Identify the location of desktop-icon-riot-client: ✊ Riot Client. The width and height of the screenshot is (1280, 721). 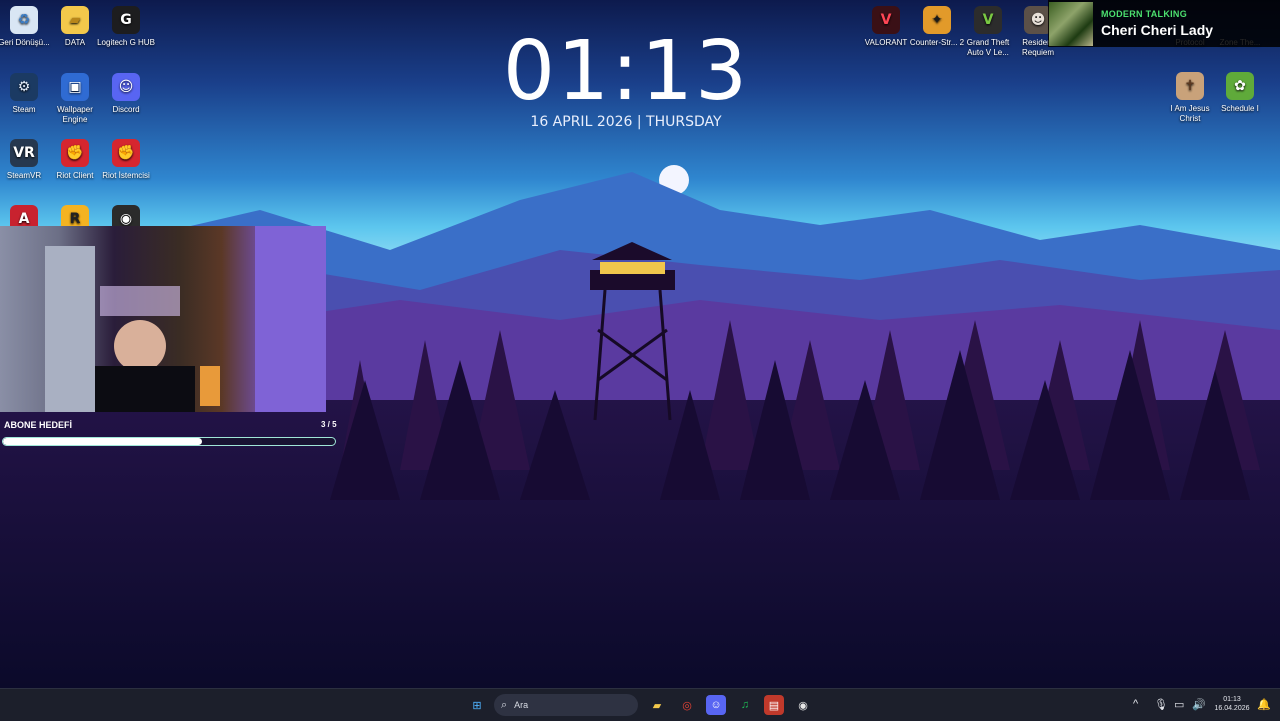
(75, 160).